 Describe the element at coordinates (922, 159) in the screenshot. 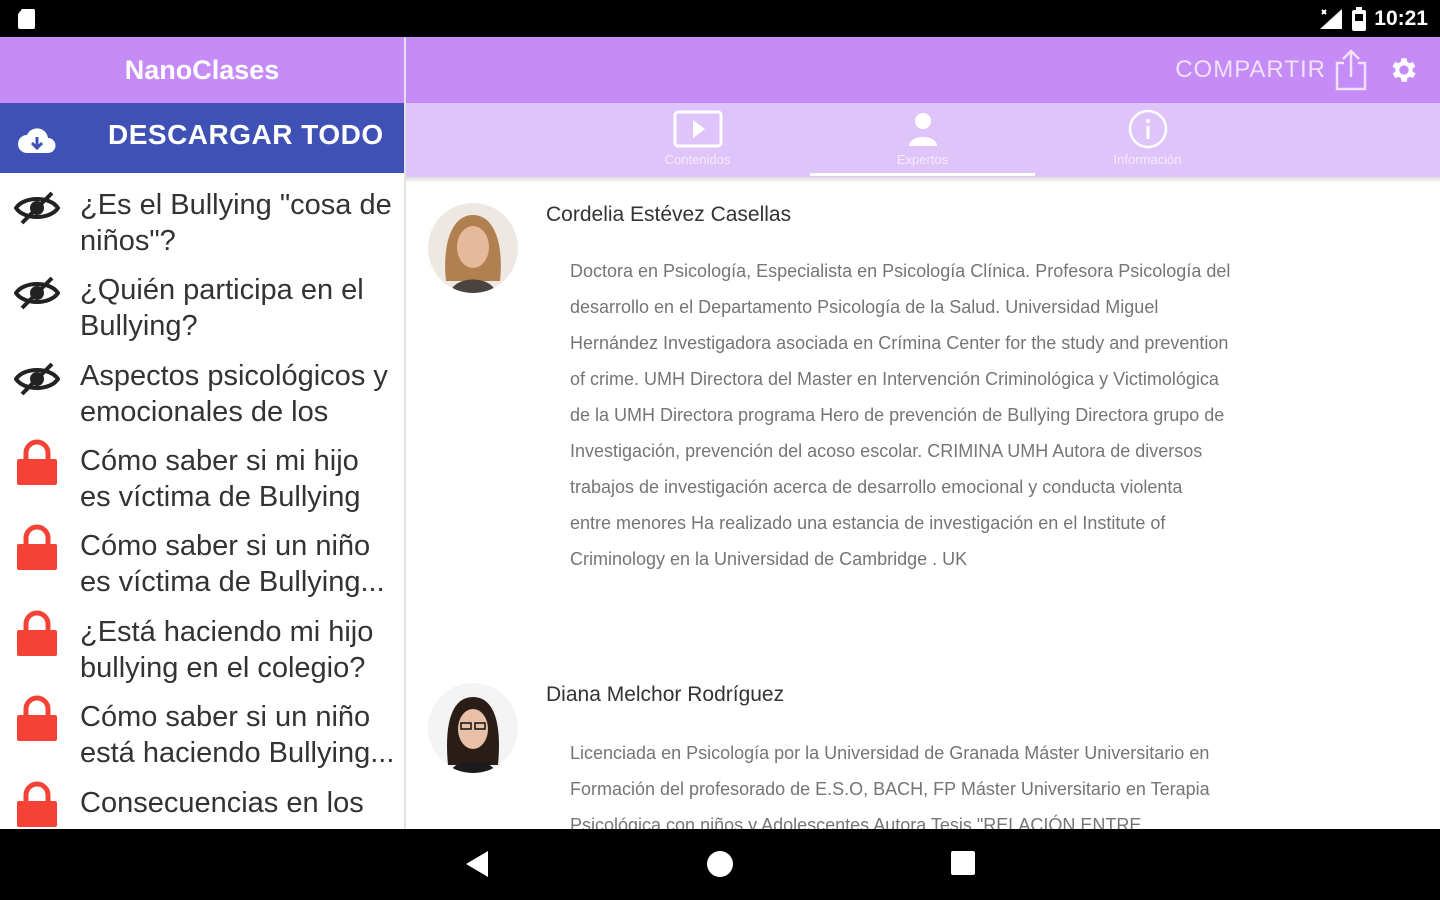

I see `tab-label: Expertos` at that location.